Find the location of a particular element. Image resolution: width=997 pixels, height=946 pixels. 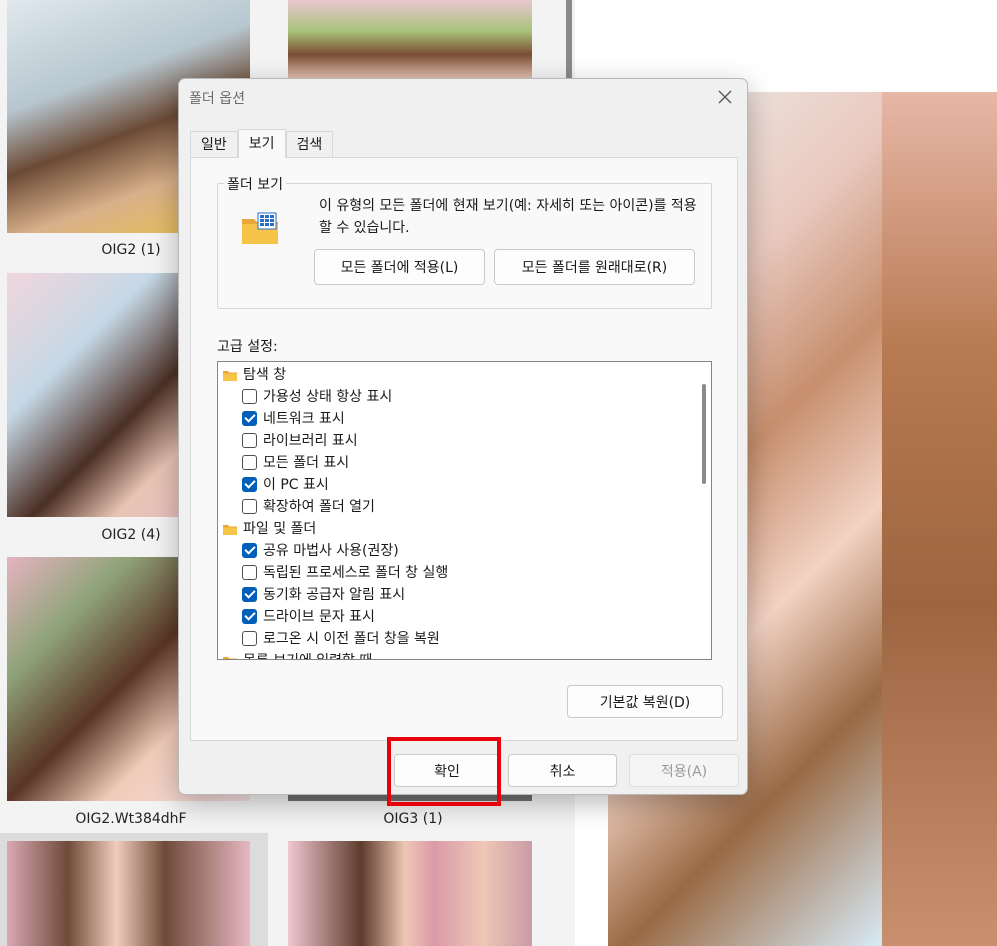

apply-button: 적용(A) is located at coordinates (684, 770).